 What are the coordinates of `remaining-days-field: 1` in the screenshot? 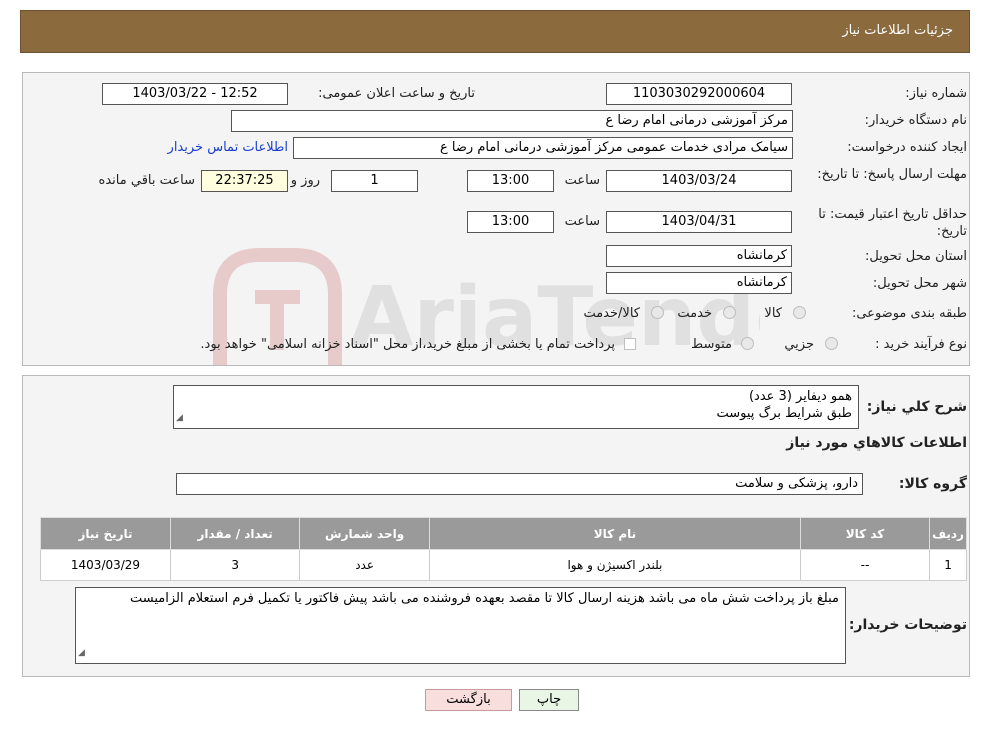 It's located at (374, 181).